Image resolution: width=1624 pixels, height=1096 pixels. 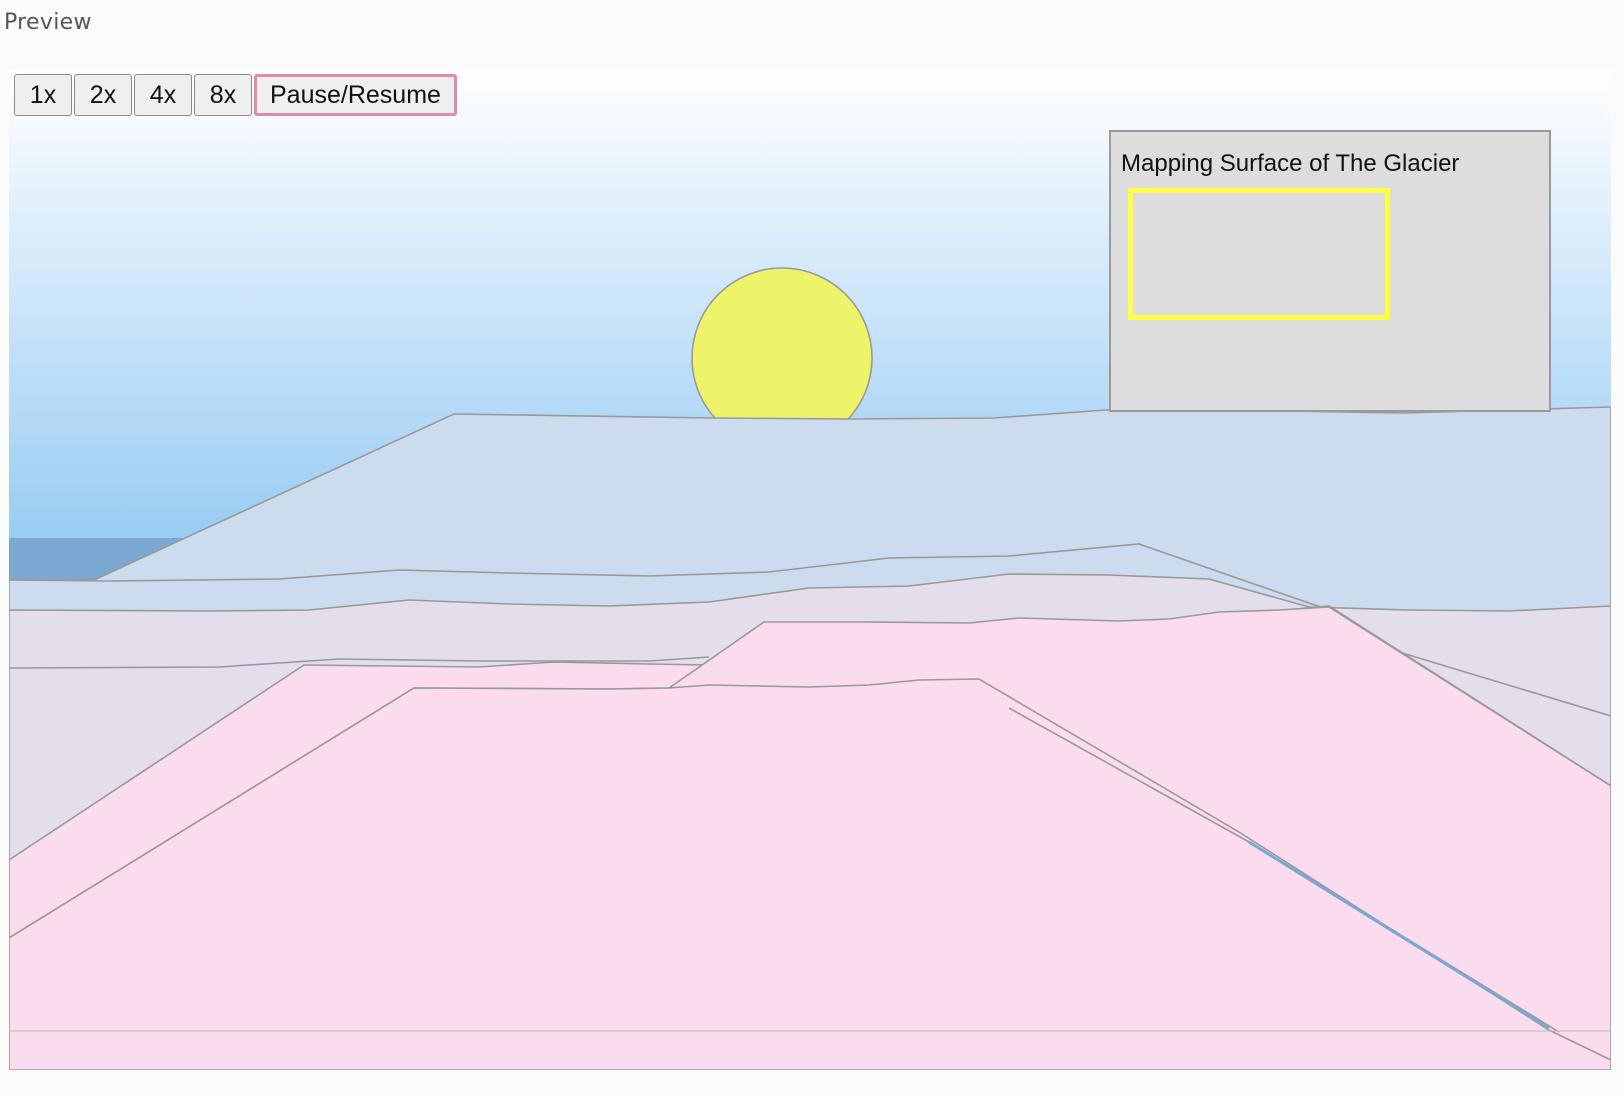 What do you see at coordinates (103, 95) in the screenshot?
I see `speed-2x-button: 2x` at bounding box center [103, 95].